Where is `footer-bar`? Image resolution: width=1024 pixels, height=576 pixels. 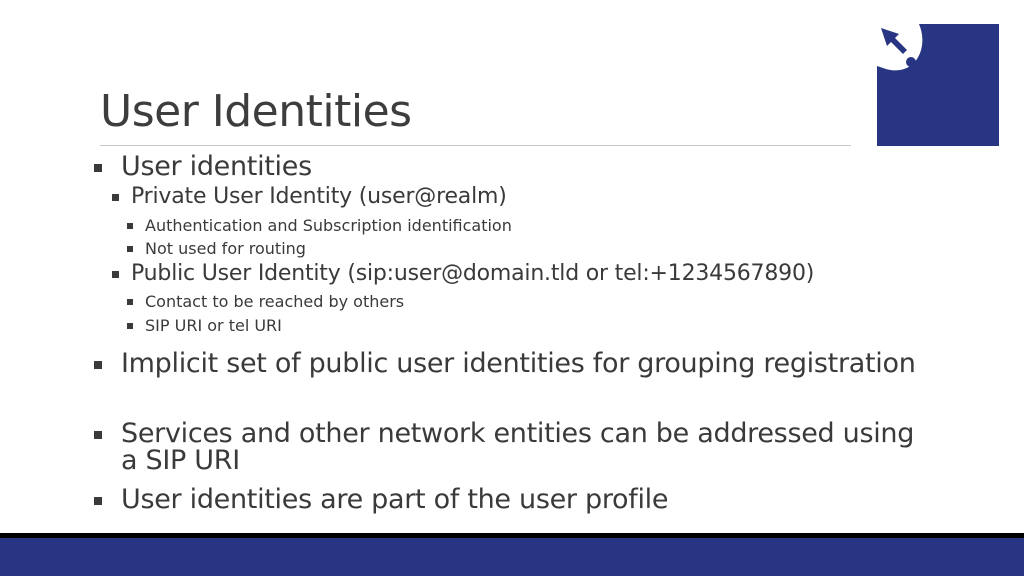 footer-bar is located at coordinates (512, 557).